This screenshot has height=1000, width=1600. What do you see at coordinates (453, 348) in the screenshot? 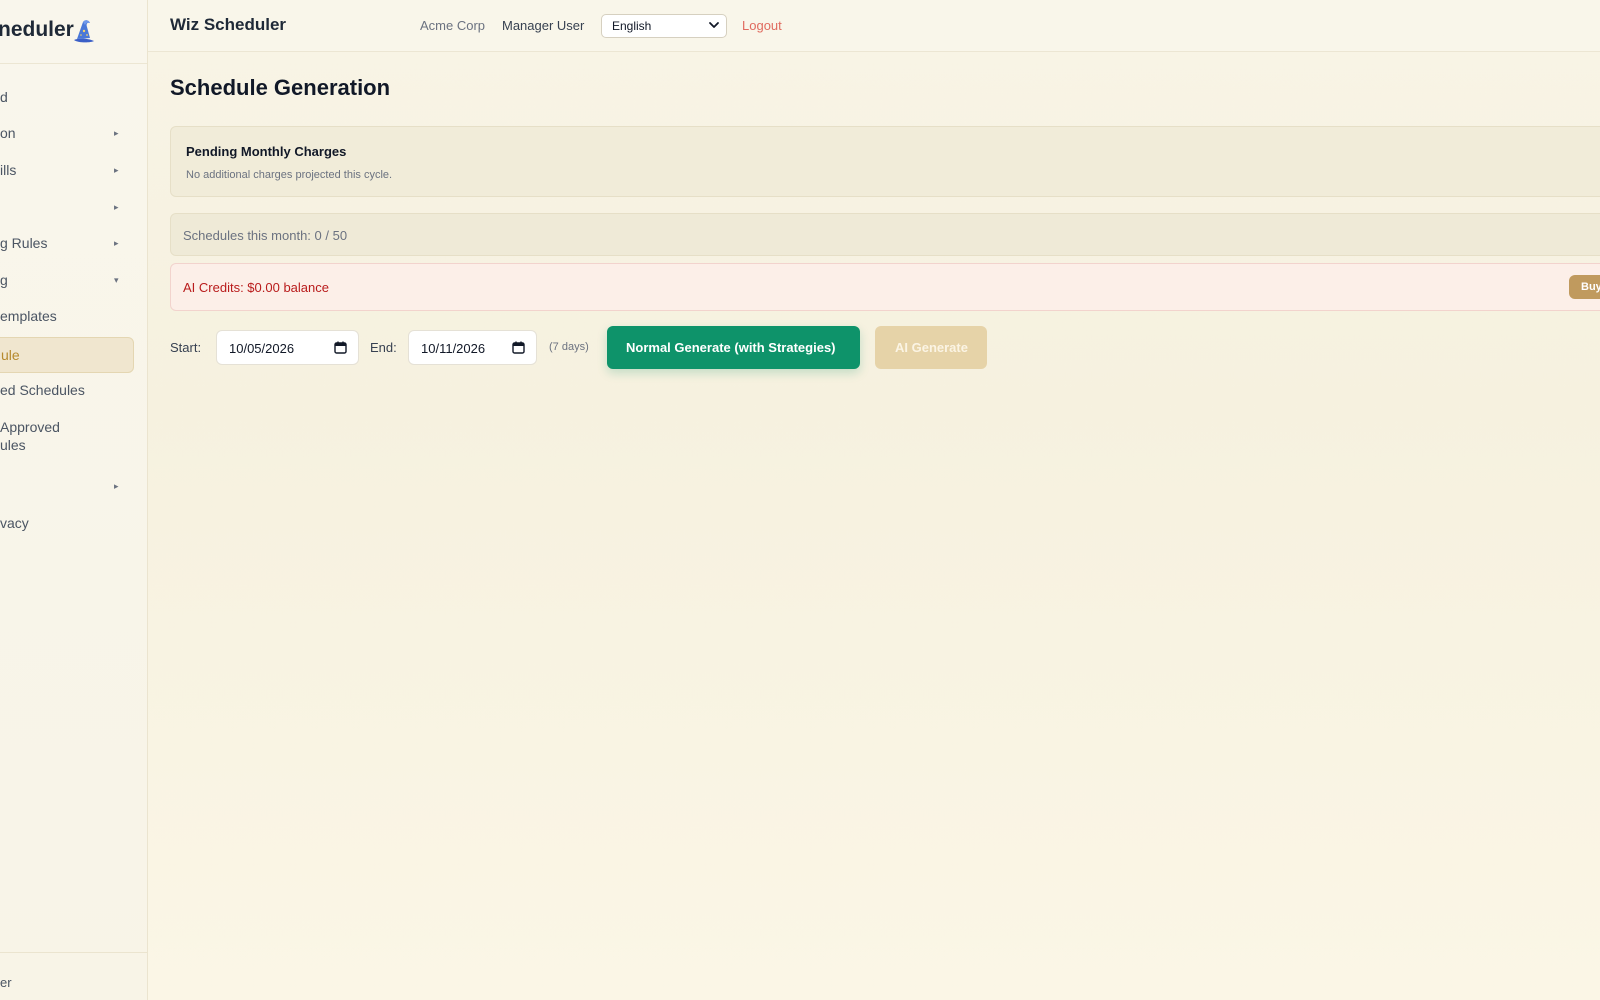
I see `end-date-value: 10/11/2026` at bounding box center [453, 348].